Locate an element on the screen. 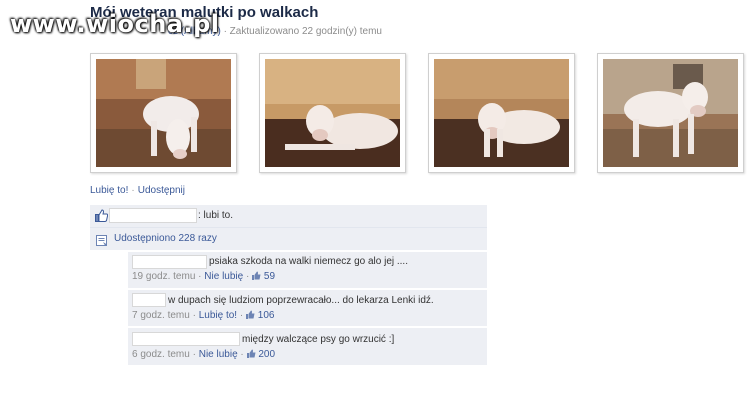 The width and height of the screenshot is (750, 407). post-actions: Lubię to! · Udostępnij is located at coordinates (137, 190).